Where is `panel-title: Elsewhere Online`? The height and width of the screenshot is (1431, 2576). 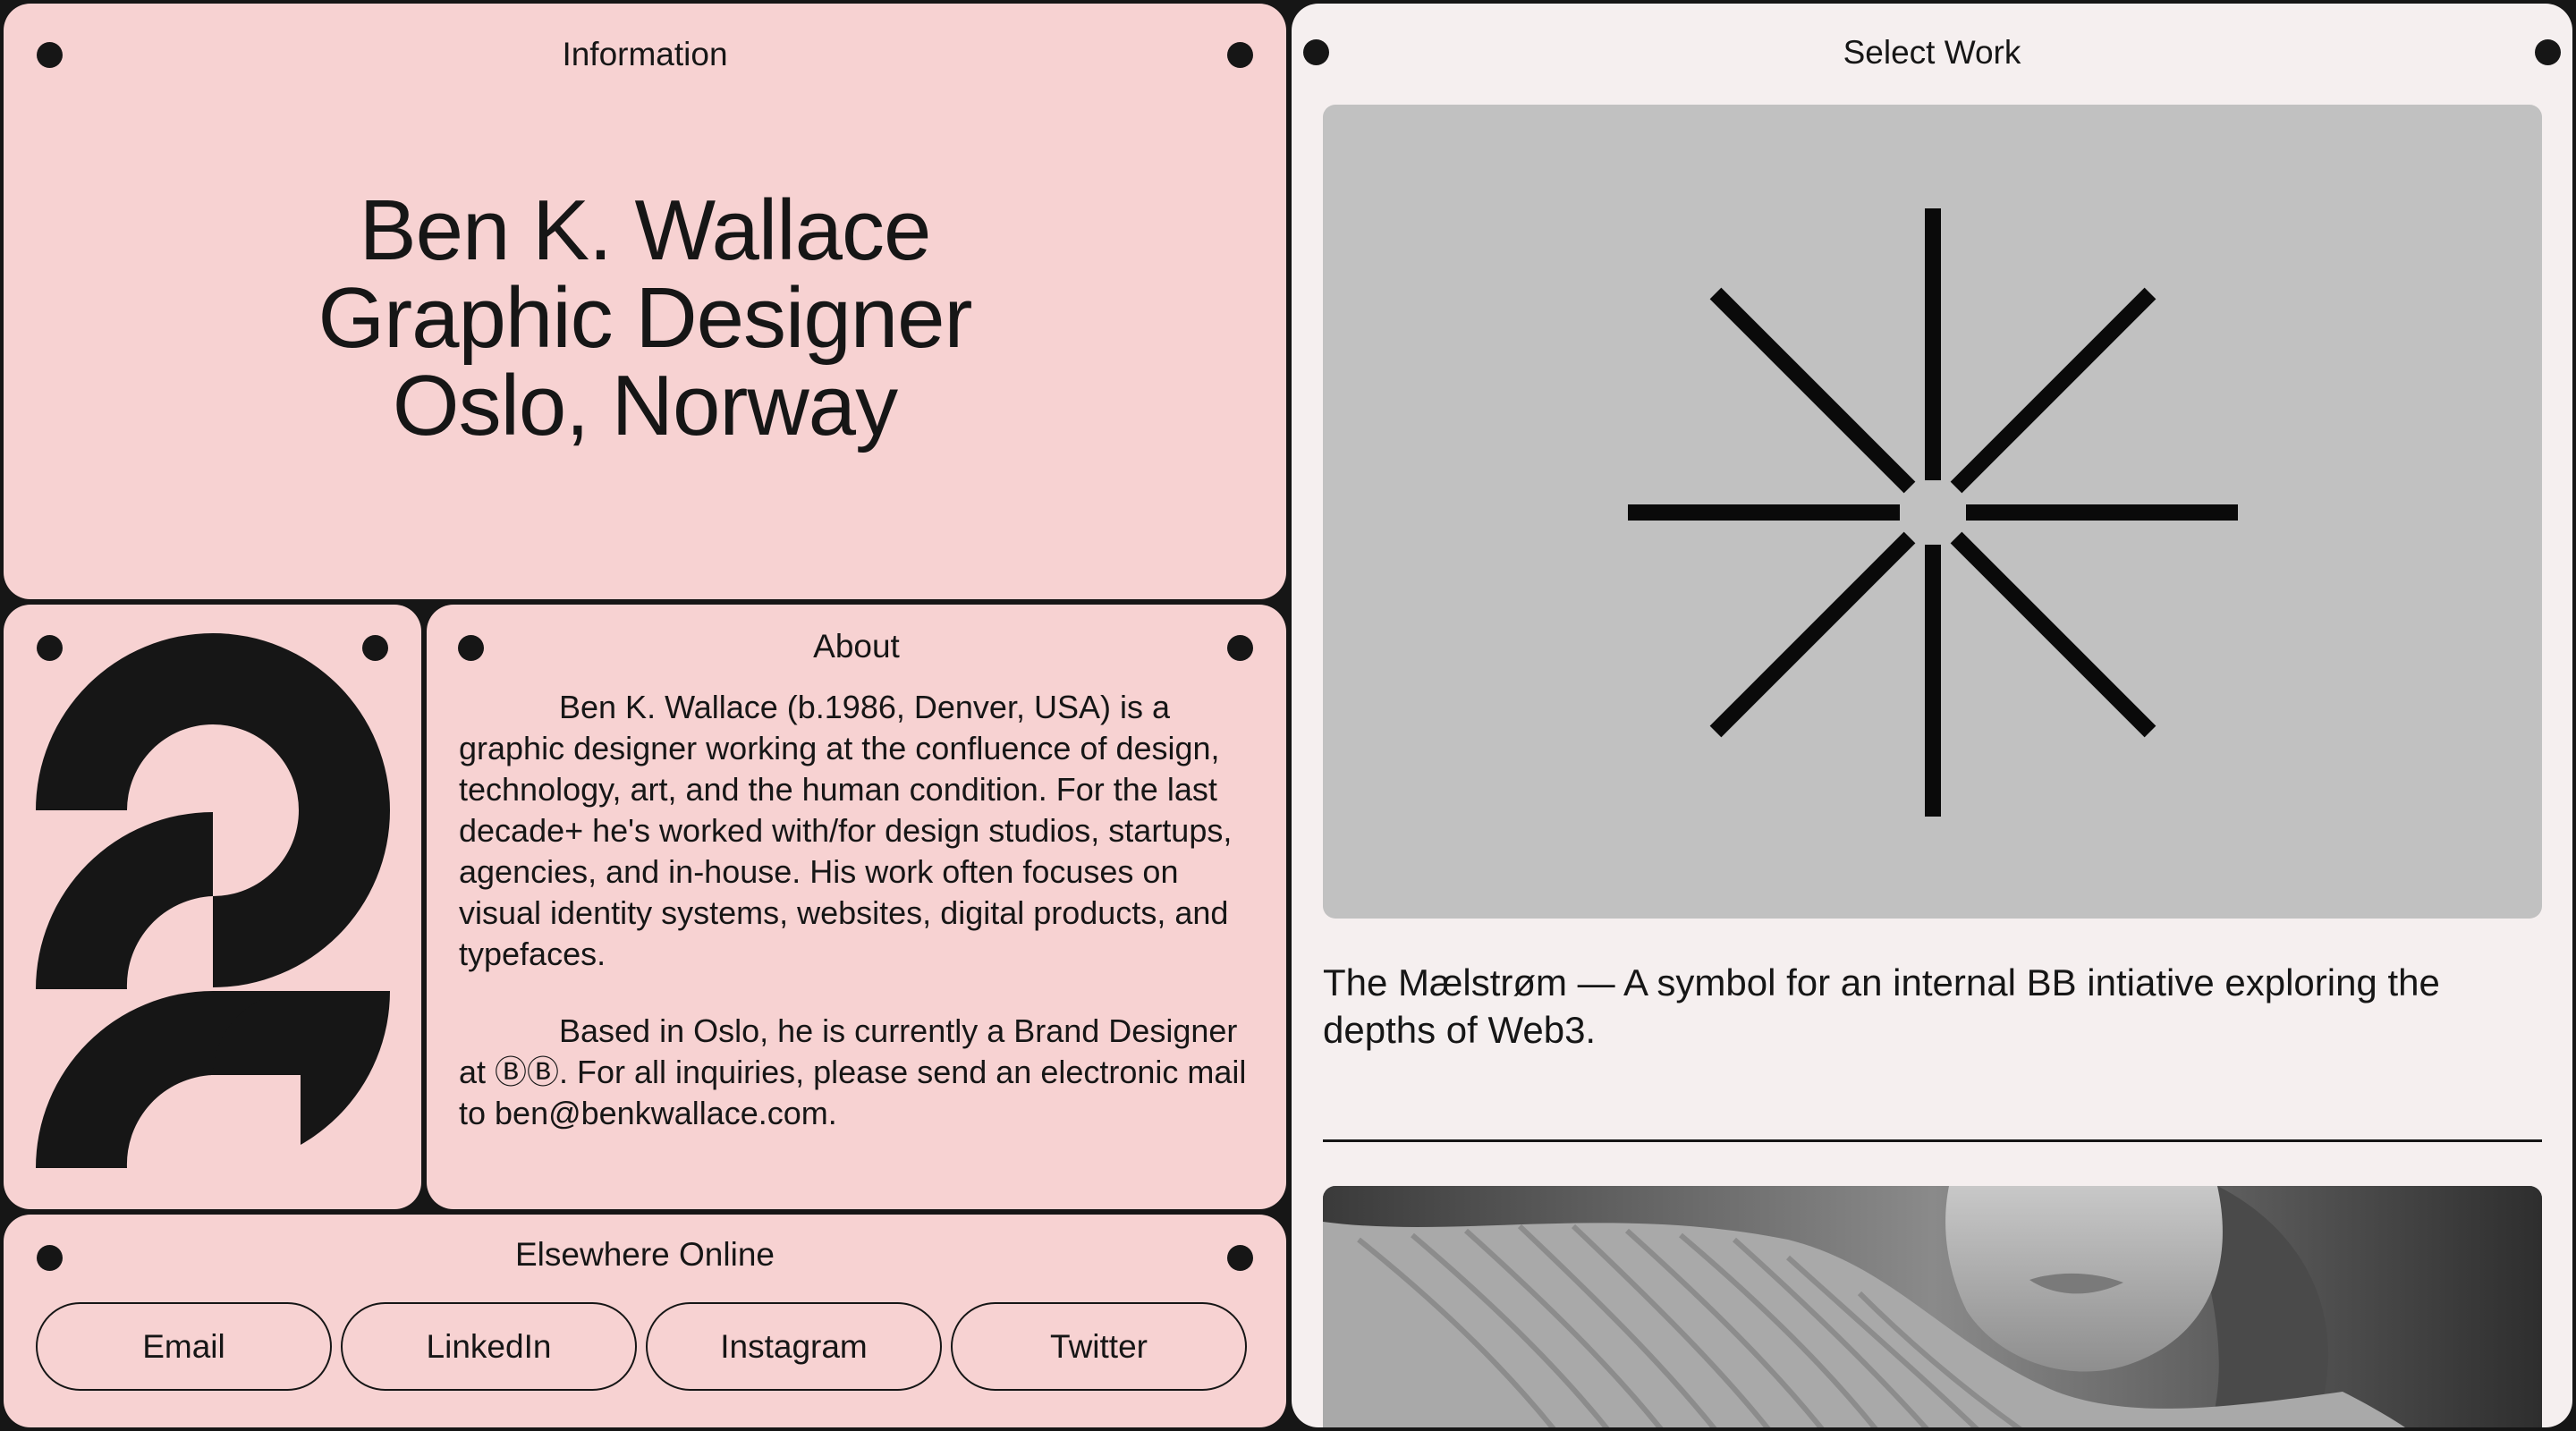
panel-title: Elsewhere Online is located at coordinates (645, 1255).